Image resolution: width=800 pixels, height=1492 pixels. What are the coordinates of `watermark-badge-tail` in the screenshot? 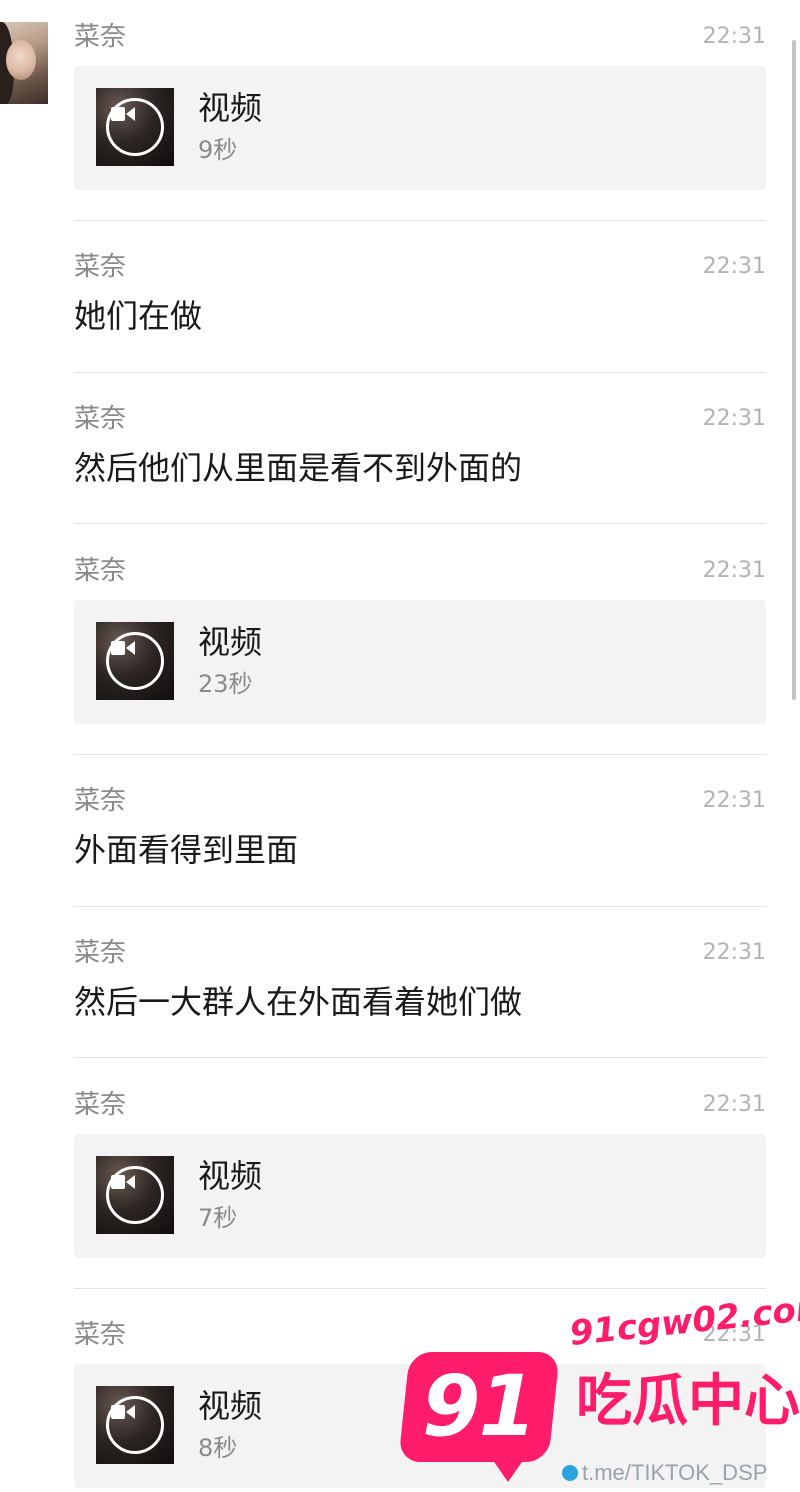 It's located at (508, 1469).